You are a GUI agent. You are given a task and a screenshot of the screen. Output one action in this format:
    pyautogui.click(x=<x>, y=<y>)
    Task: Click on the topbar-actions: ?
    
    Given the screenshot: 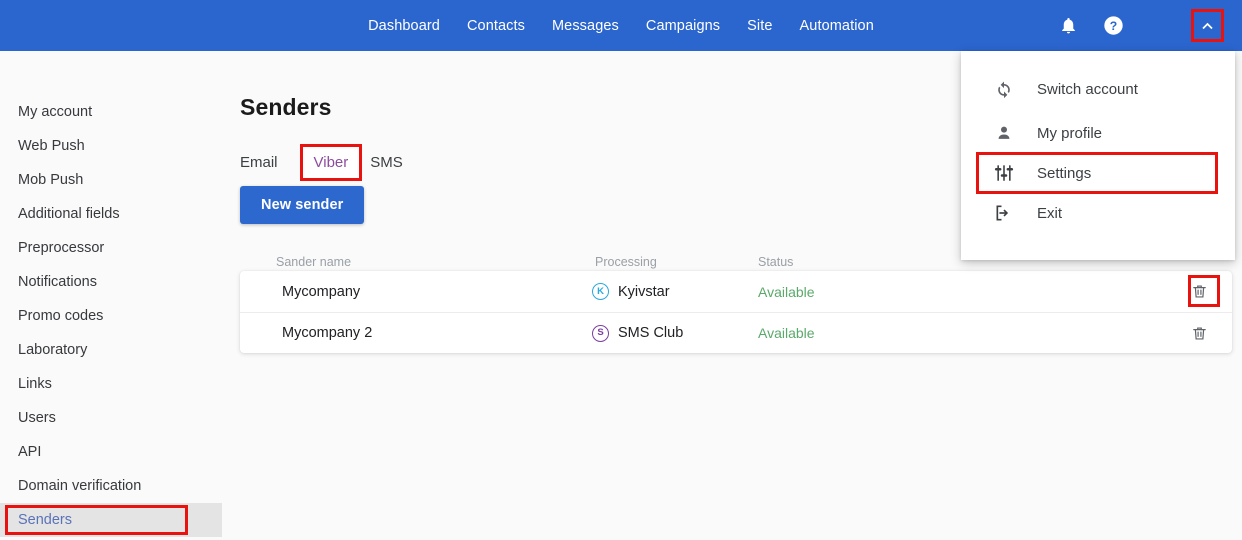 What is the action you would take?
    pyautogui.click(x=1137, y=25)
    